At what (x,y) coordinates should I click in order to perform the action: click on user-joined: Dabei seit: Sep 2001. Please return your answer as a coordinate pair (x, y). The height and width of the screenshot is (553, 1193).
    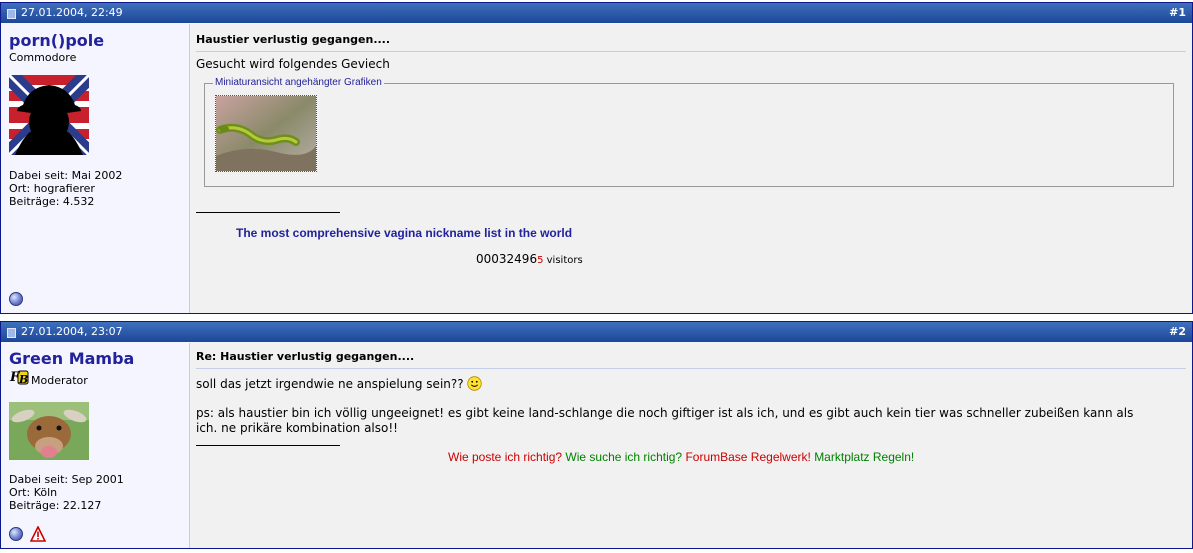
    Looking at the image, I should click on (66, 479).